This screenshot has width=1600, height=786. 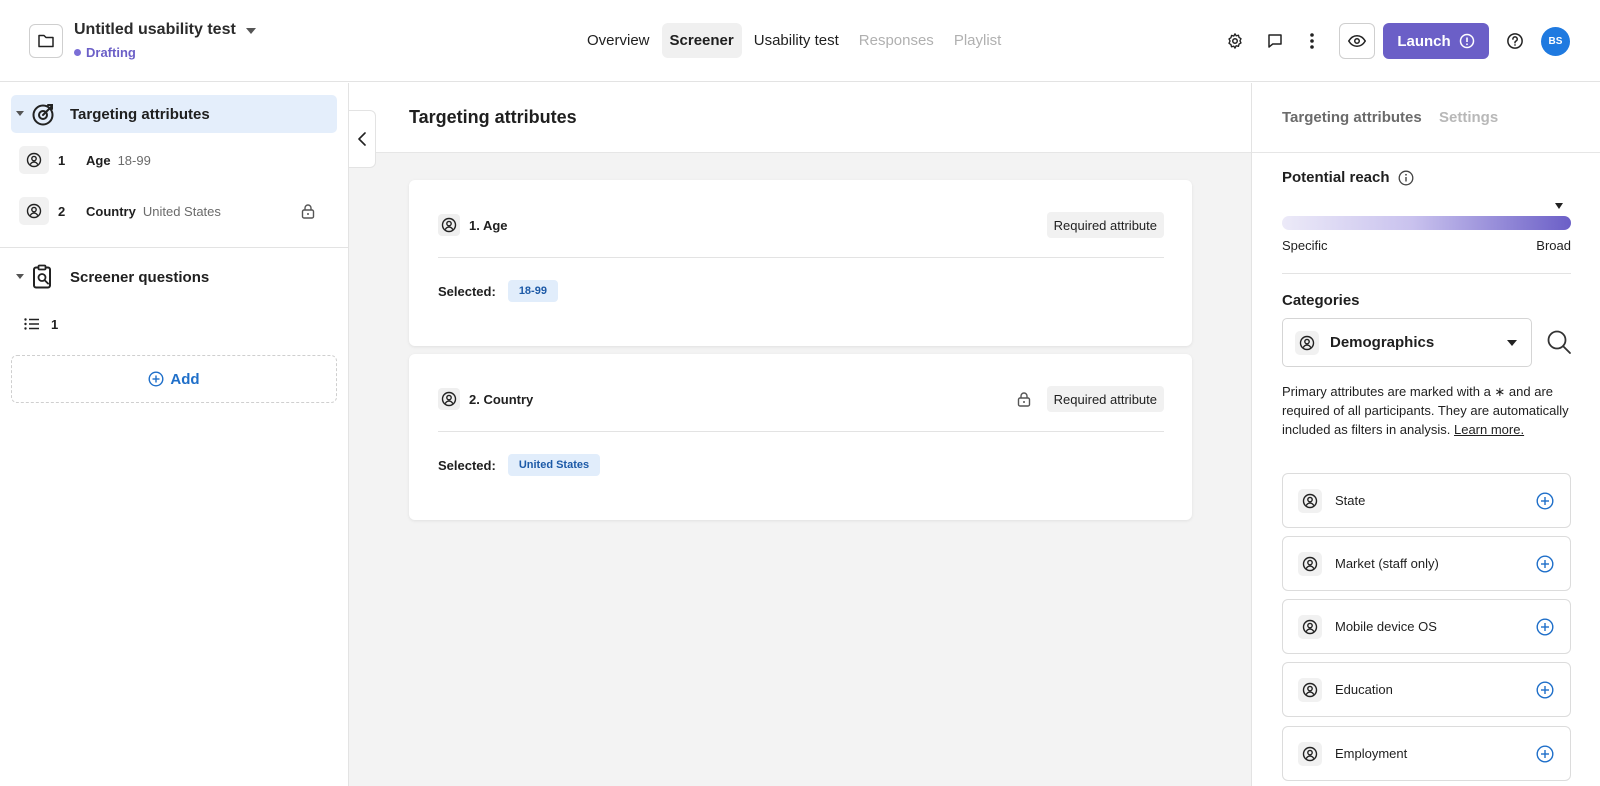 What do you see at coordinates (1364, 689) in the screenshot?
I see `option-label: Education` at bounding box center [1364, 689].